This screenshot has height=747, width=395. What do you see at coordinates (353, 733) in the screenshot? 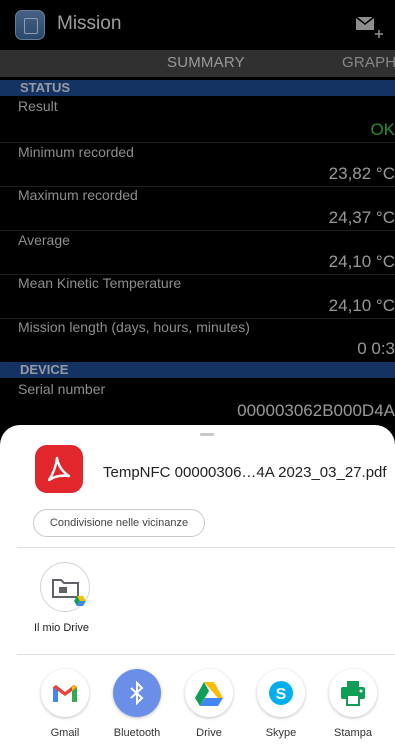
I see `print-label: Stampa` at bounding box center [353, 733].